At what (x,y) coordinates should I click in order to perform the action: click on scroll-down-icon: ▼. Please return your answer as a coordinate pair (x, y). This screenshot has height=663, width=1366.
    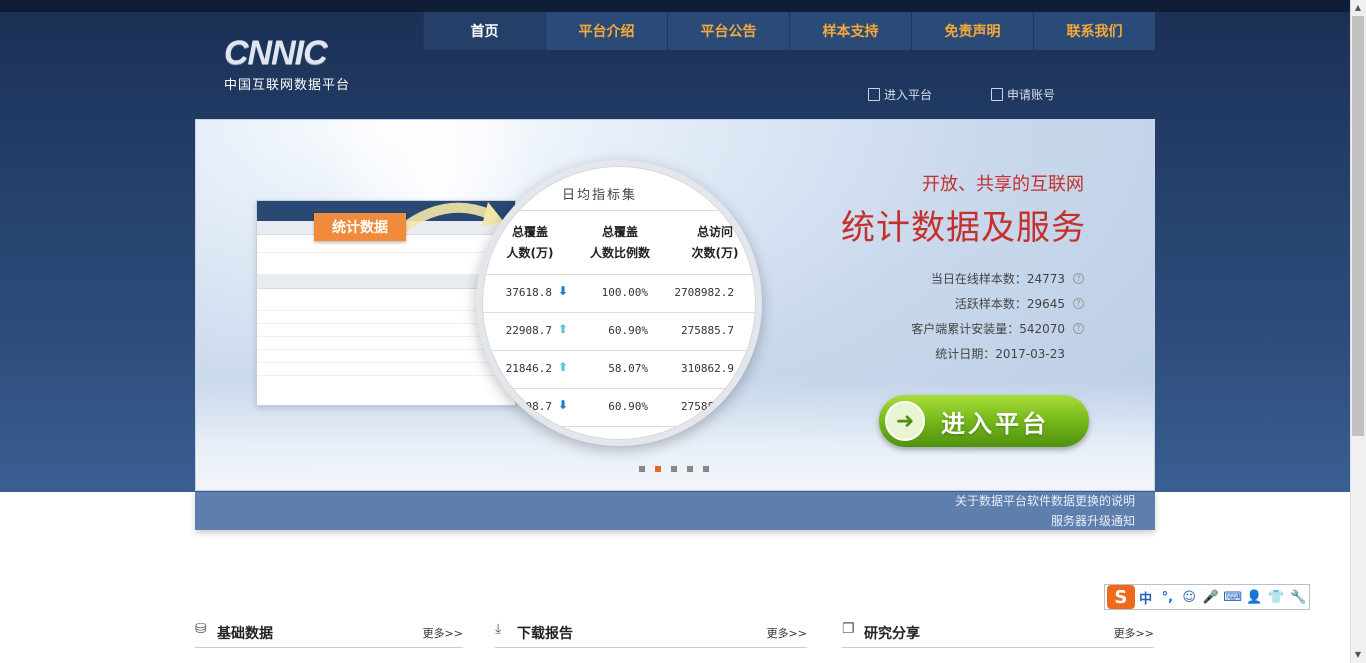
    Looking at the image, I should click on (1358, 655).